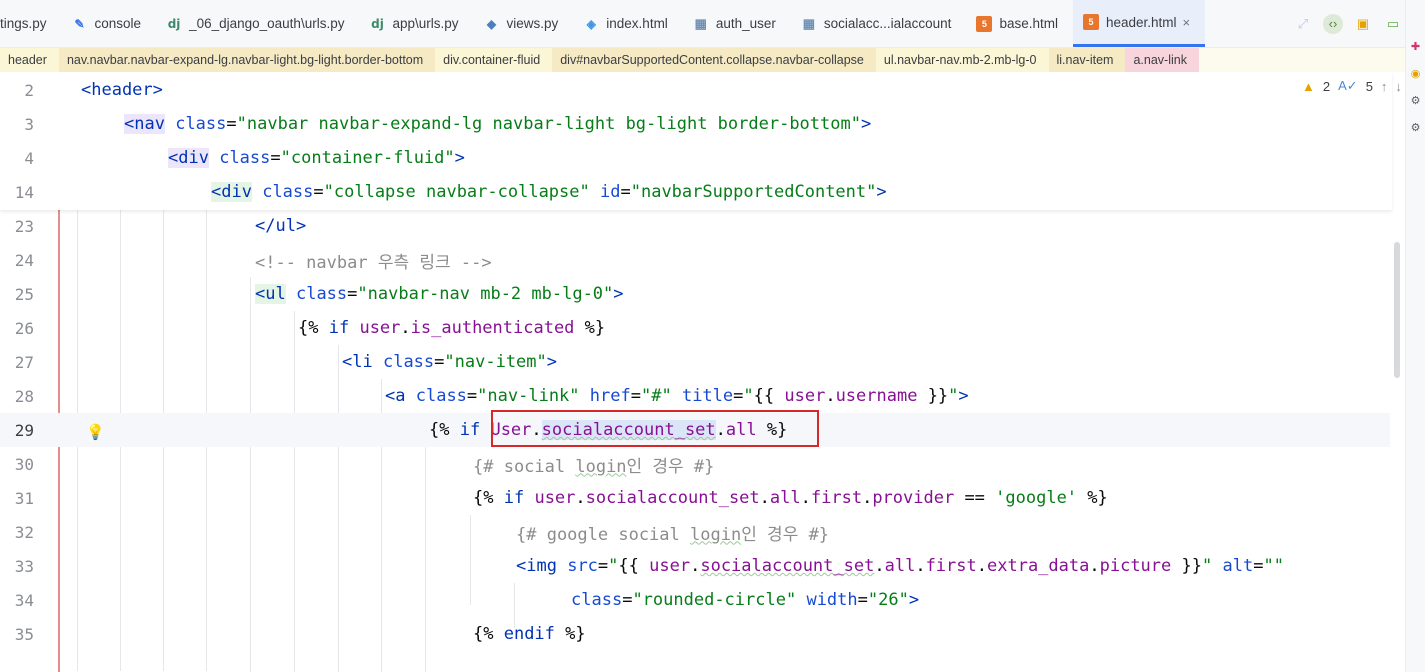 This screenshot has width=1425, height=672. Describe the element at coordinates (1384, 86) in the screenshot. I see `previous-problem-icon: ↑` at that location.